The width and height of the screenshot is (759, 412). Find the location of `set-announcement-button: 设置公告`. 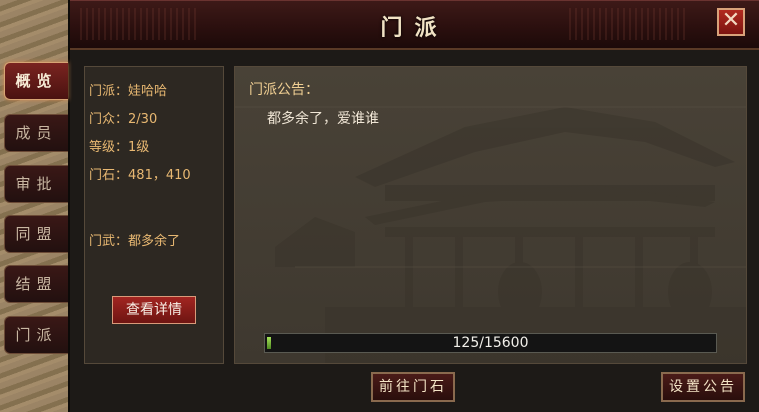

set-announcement-button: 设置公告 is located at coordinates (703, 387).